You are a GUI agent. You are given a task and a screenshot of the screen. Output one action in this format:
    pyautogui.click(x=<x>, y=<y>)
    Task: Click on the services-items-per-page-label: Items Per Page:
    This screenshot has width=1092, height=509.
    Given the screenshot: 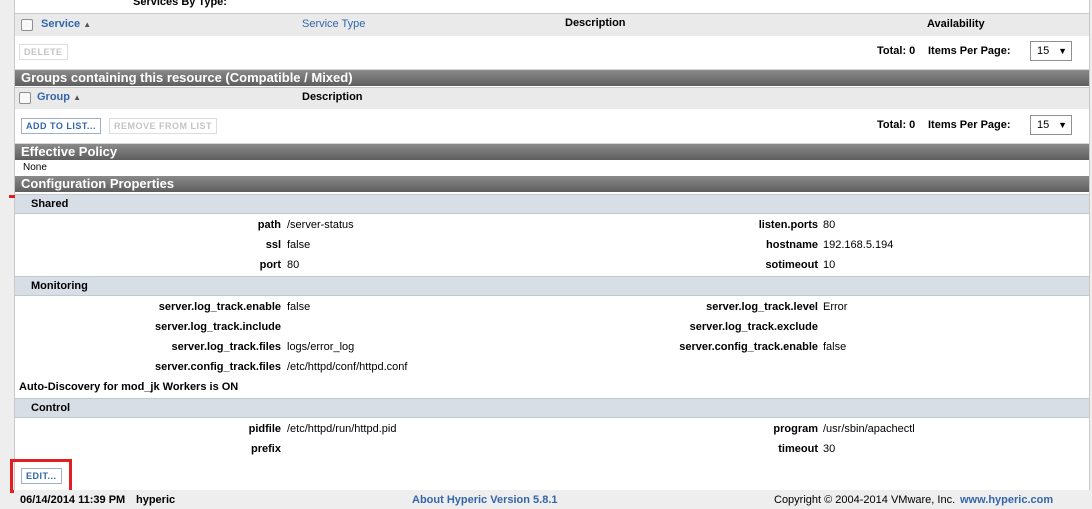 What is the action you would take?
    pyautogui.click(x=969, y=51)
    